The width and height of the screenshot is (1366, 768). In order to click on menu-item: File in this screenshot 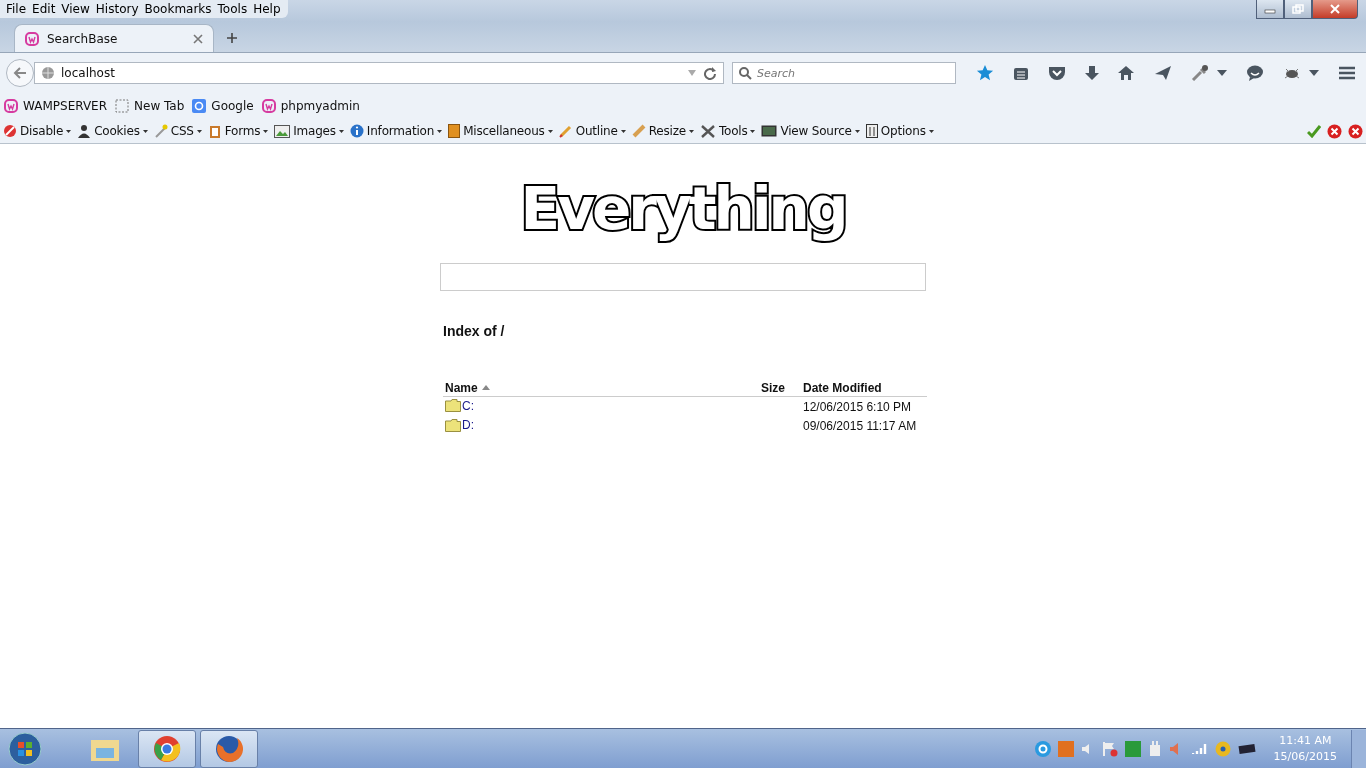, I will do `click(16, 9)`.